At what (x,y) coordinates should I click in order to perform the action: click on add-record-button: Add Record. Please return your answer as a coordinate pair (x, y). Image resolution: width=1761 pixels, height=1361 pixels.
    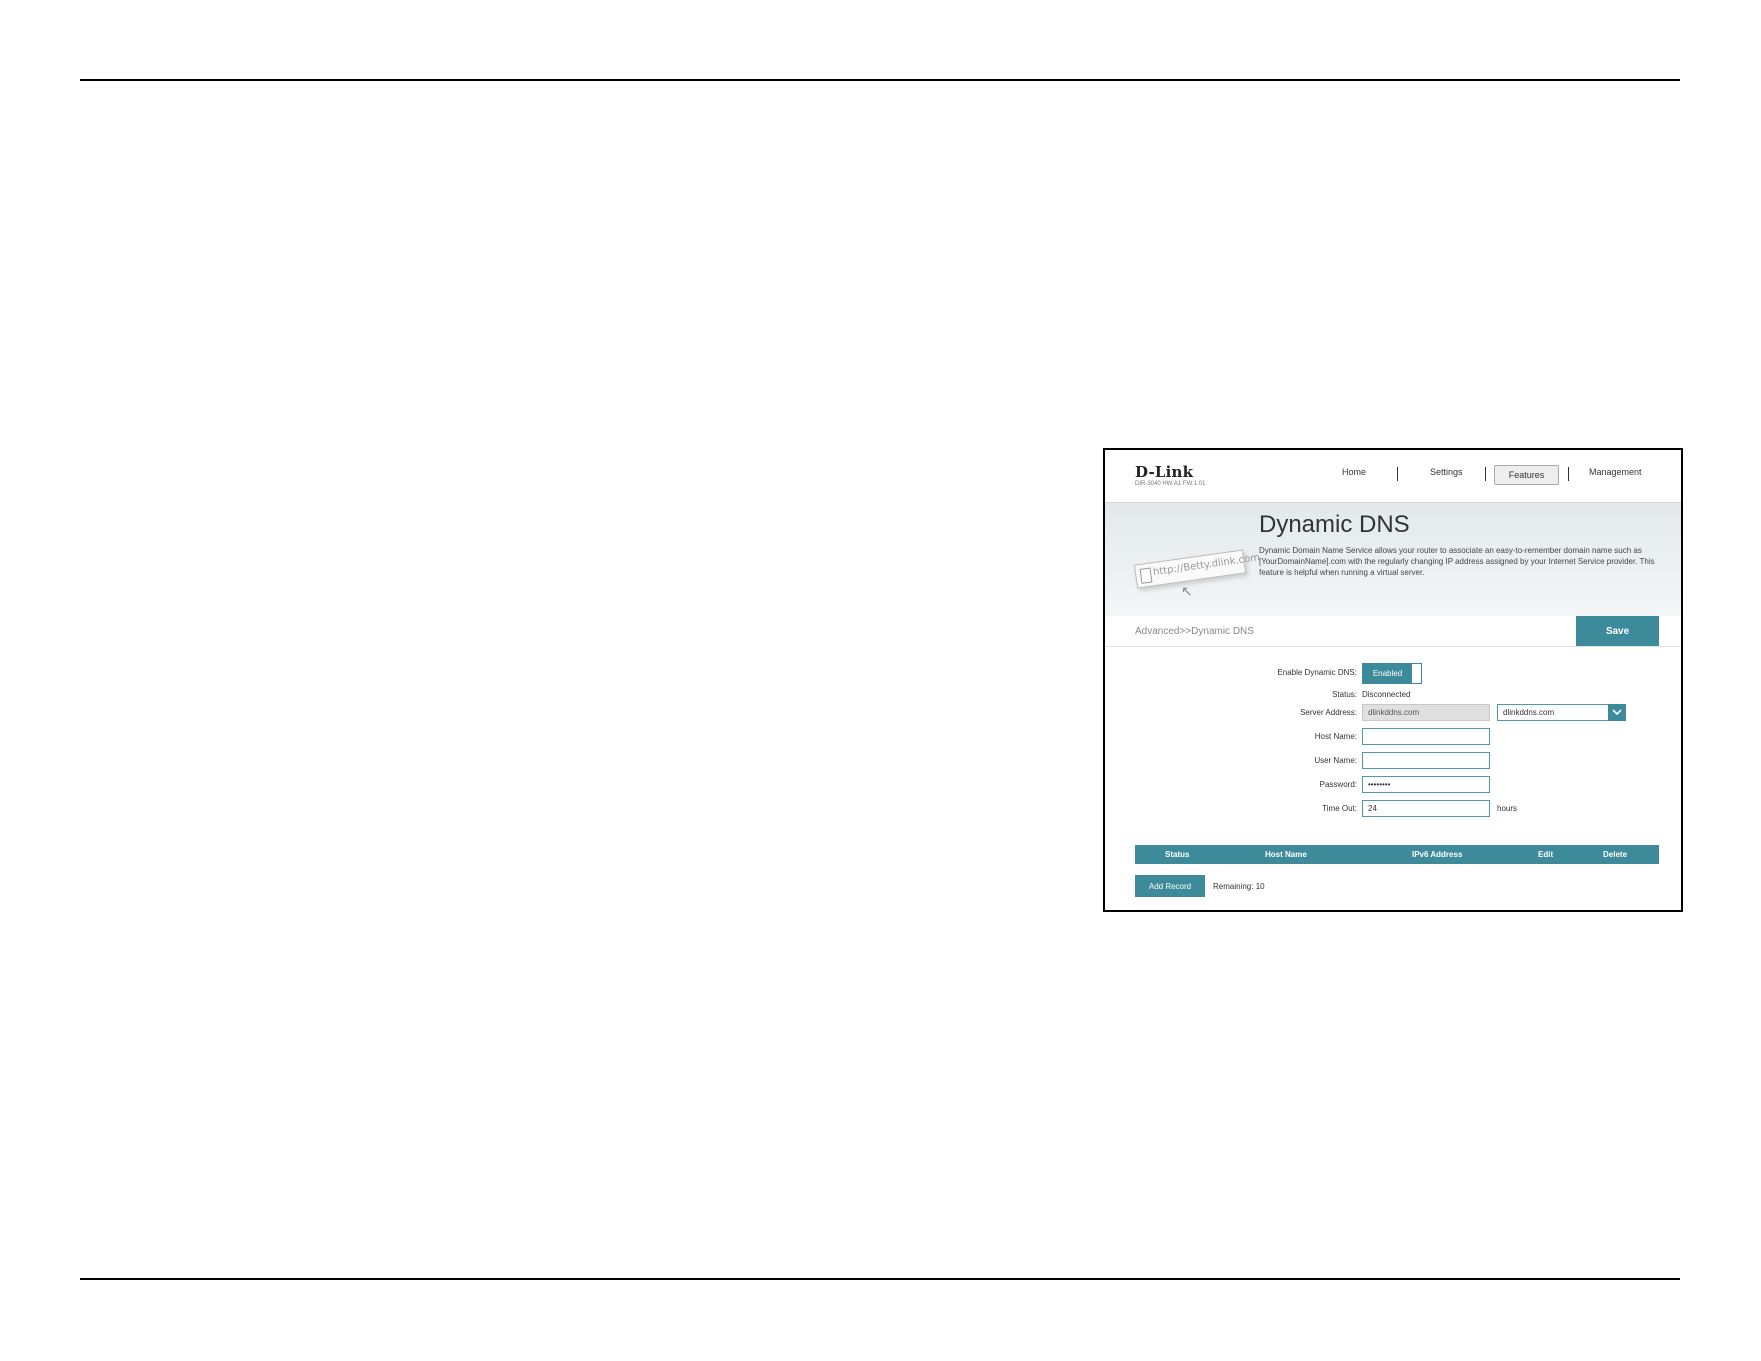
    Looking at the image, I should click on (1170, 886).